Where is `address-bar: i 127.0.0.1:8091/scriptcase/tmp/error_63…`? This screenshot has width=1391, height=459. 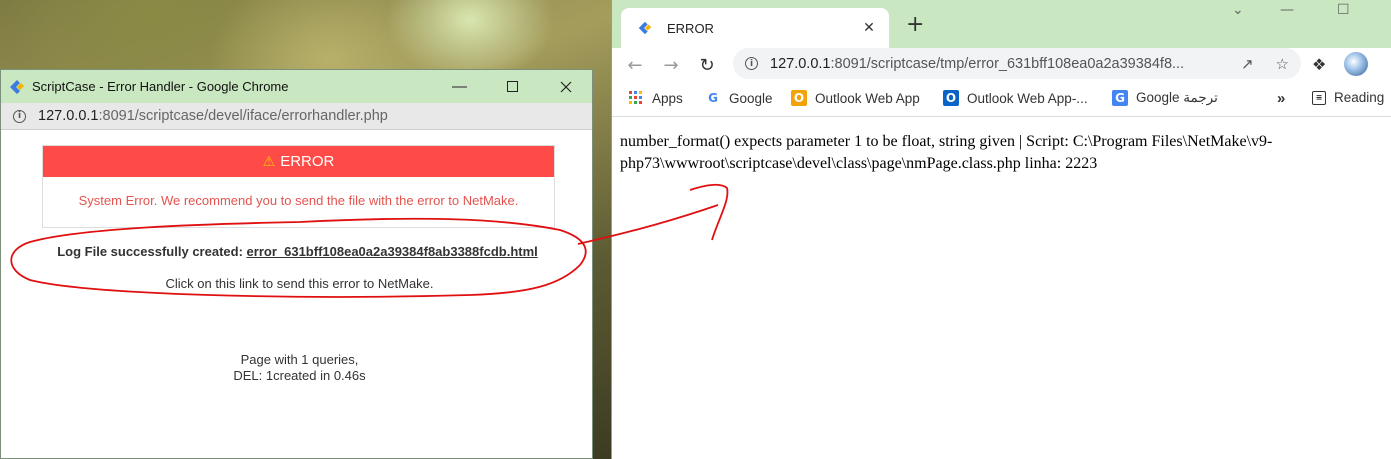 address-bar: i 127.0.0.1:8091/scriptcase/tmp/error_63… is located at coordinates (1017, 63).